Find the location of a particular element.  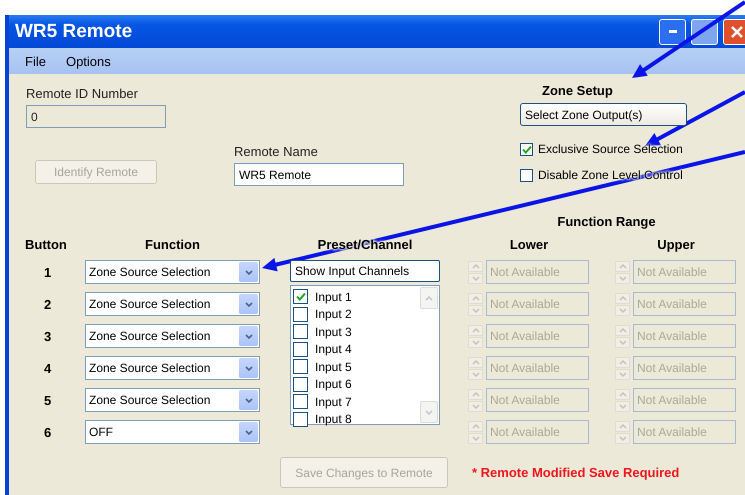

close-icon is located at coordinates (737, 31).